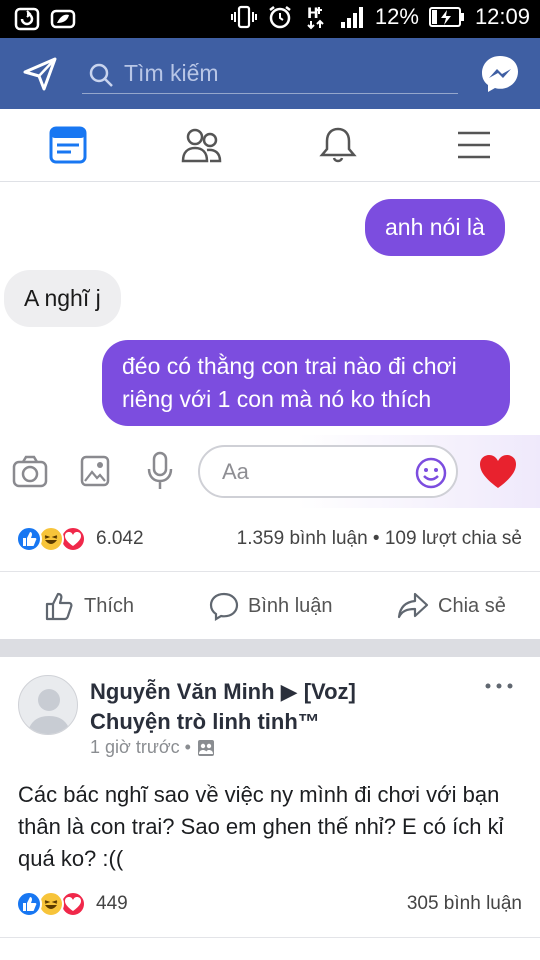 Image resolution: width=540 pixels, height=960 pixels. Describe the element at coordinates (49, 711) in the screenshot. I see `default-avatar-icon` at that location.